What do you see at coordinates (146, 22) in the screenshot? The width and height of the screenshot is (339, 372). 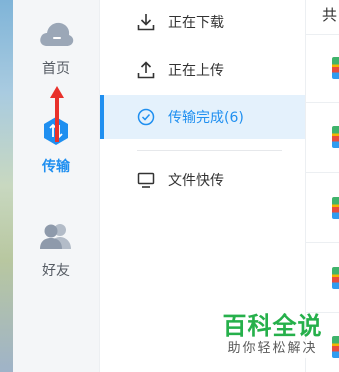 I see `download-icon` at bounding box center [146, 22].